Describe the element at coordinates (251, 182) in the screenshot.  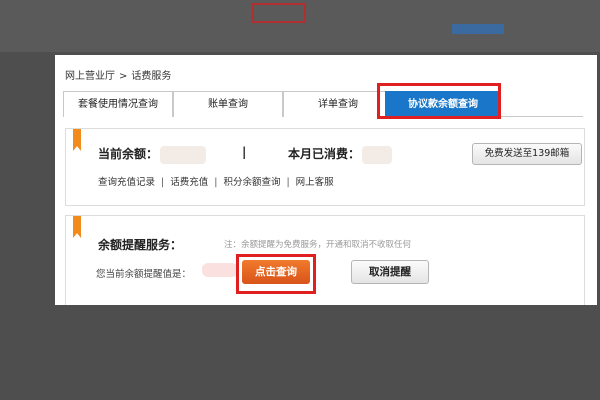
I see `link-points-balance: 积分余额查询` at that location.